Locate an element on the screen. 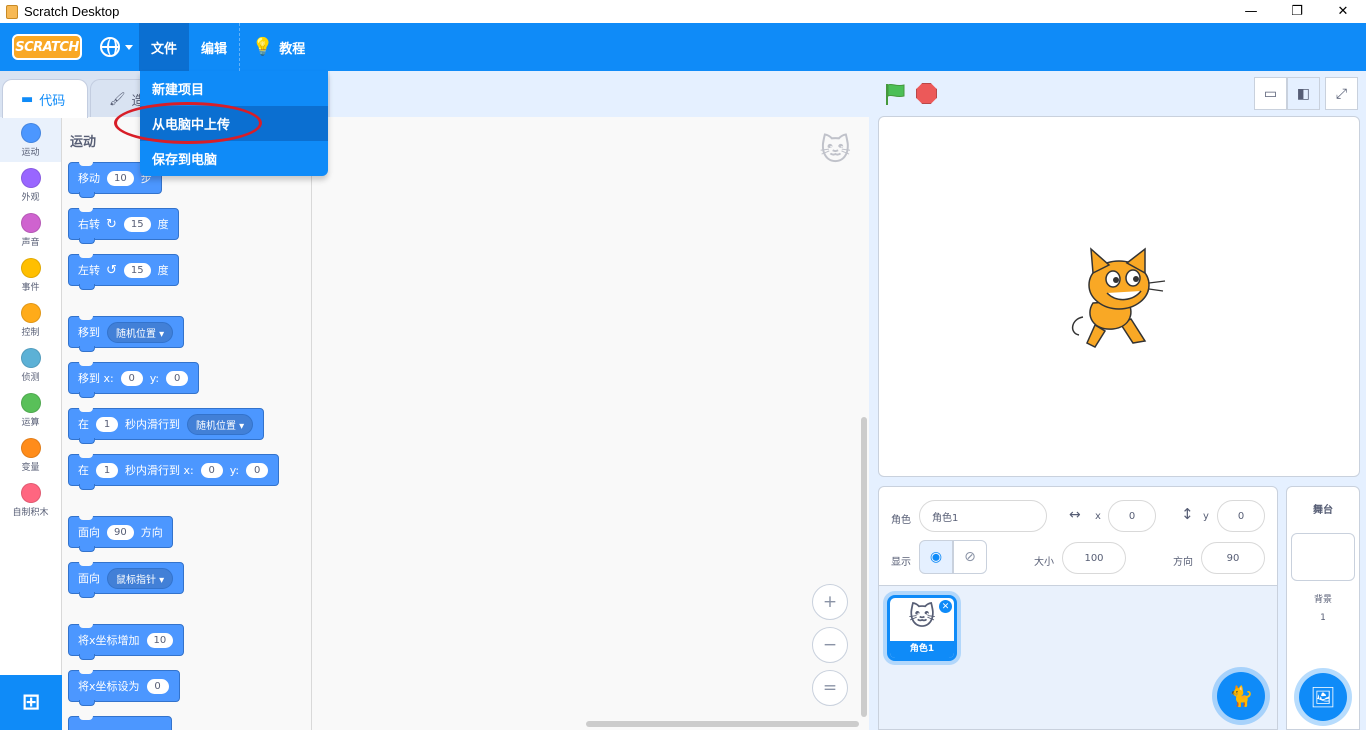  annotation-ellipse is located at coordinates (188, 123).